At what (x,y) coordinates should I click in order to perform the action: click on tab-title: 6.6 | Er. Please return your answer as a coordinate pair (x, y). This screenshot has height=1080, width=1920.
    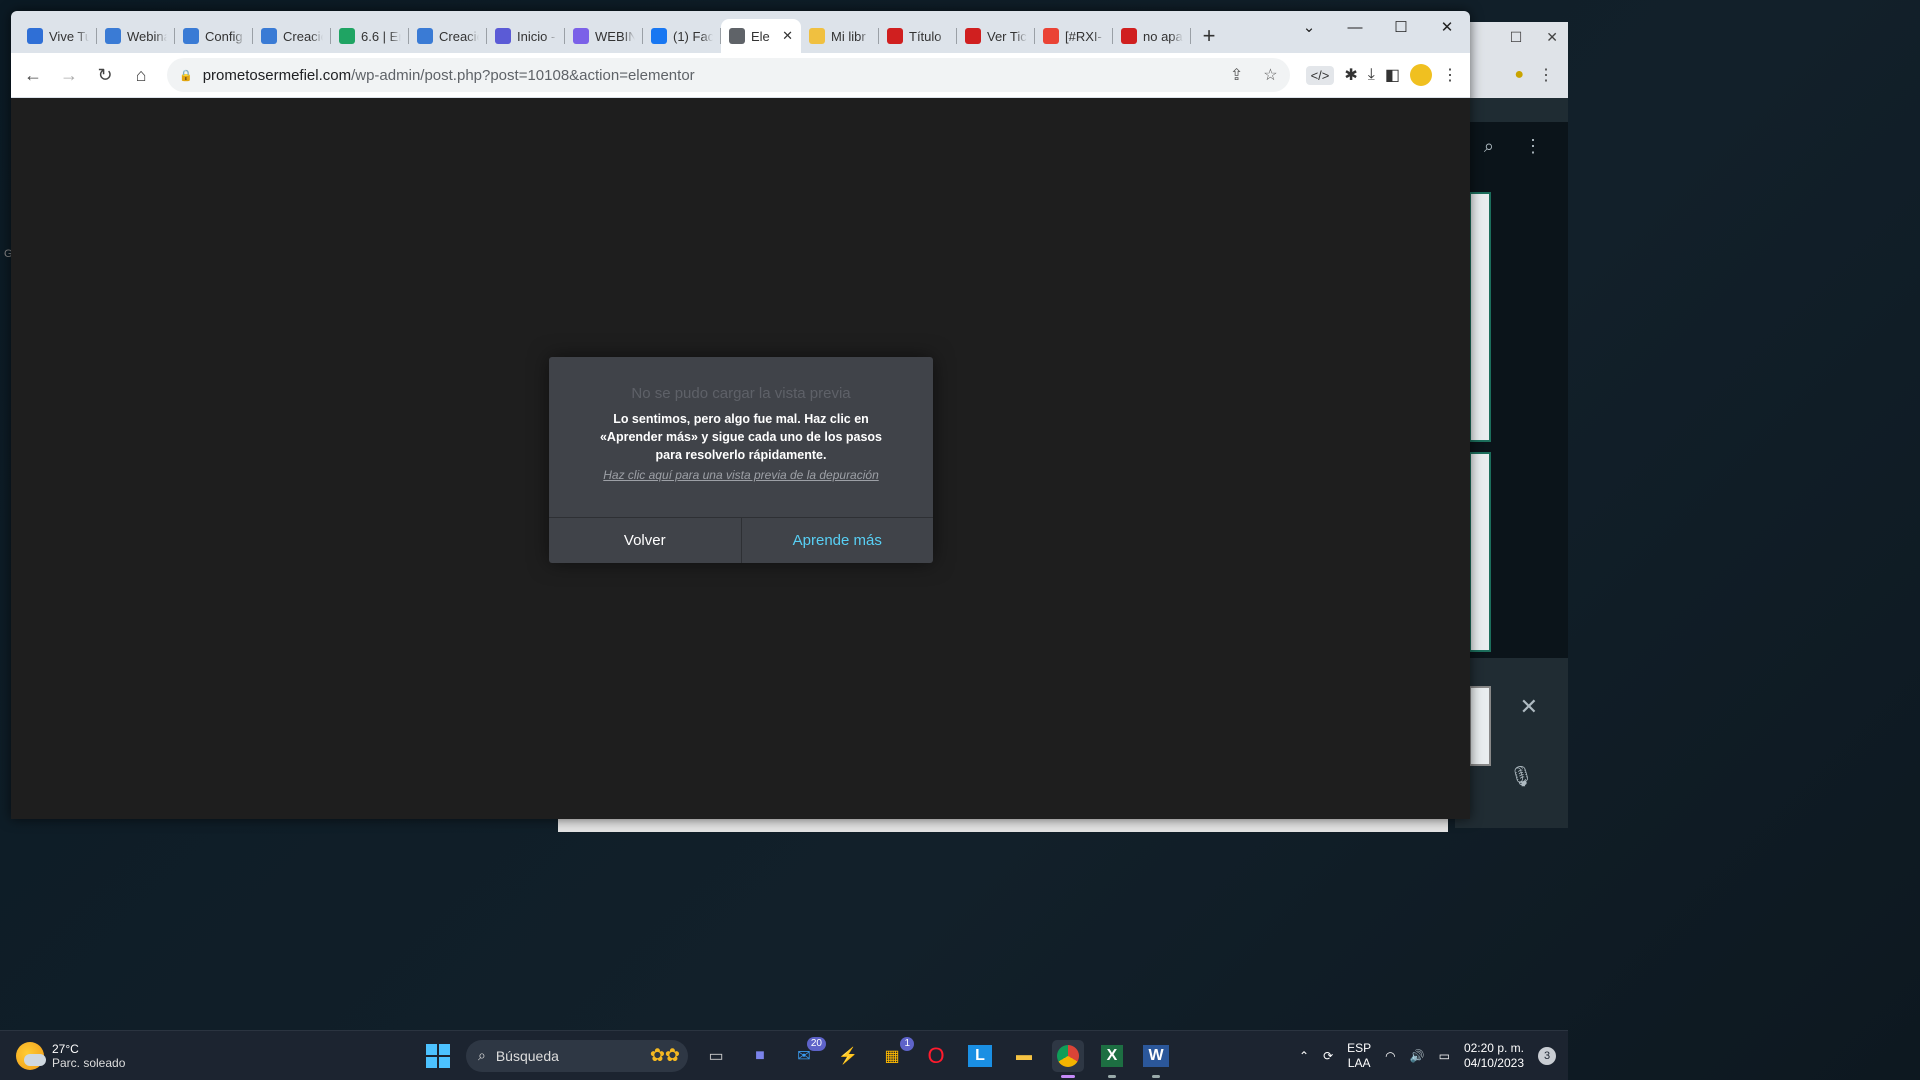
    Looking at the image, I should click on (381, 36).